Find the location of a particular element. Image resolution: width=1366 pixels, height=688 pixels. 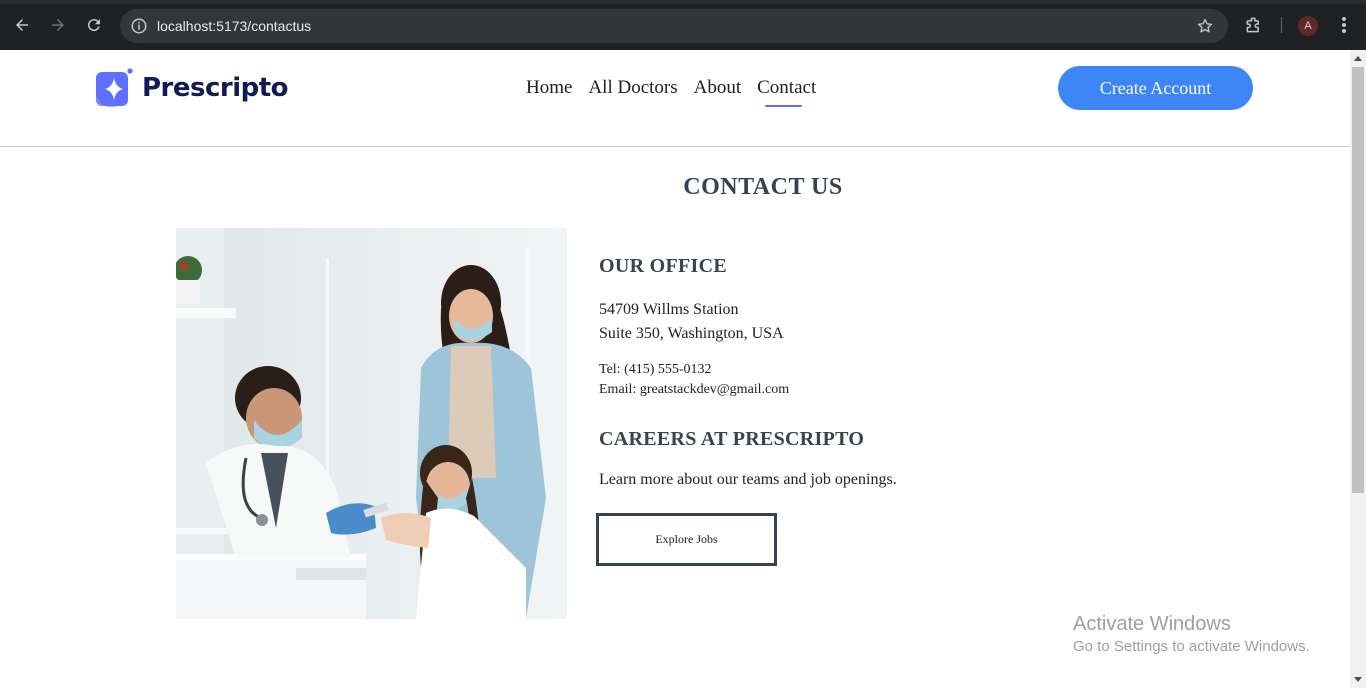

forward-button is located at coordinates (58, 25).